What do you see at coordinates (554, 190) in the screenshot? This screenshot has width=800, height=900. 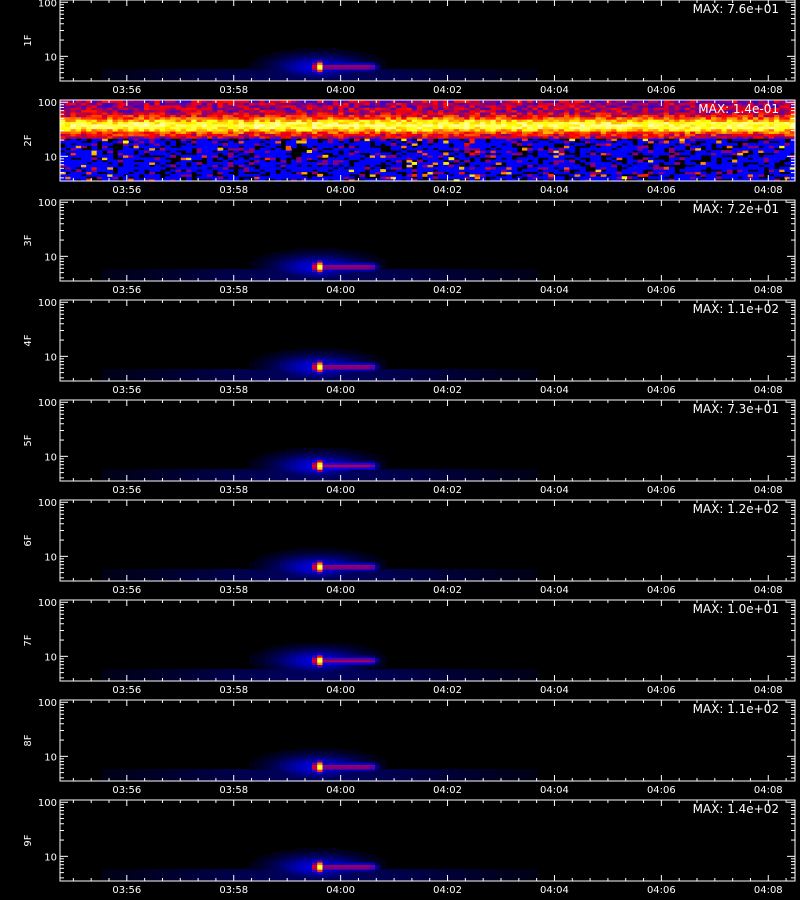 I see `x-tick-label: 04:04` at bounding box center [554, 190].